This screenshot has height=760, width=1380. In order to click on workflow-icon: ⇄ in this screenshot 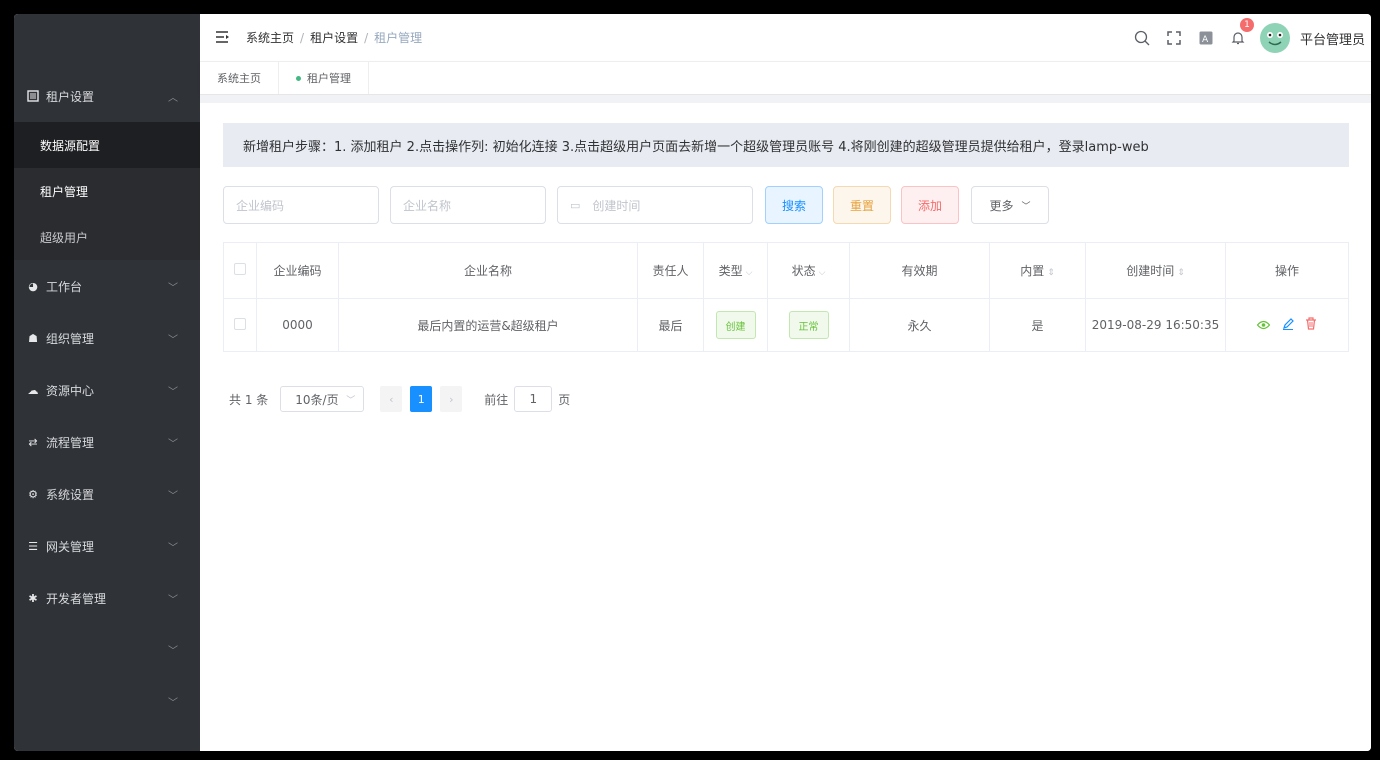, I will do `click(33, 442)`.